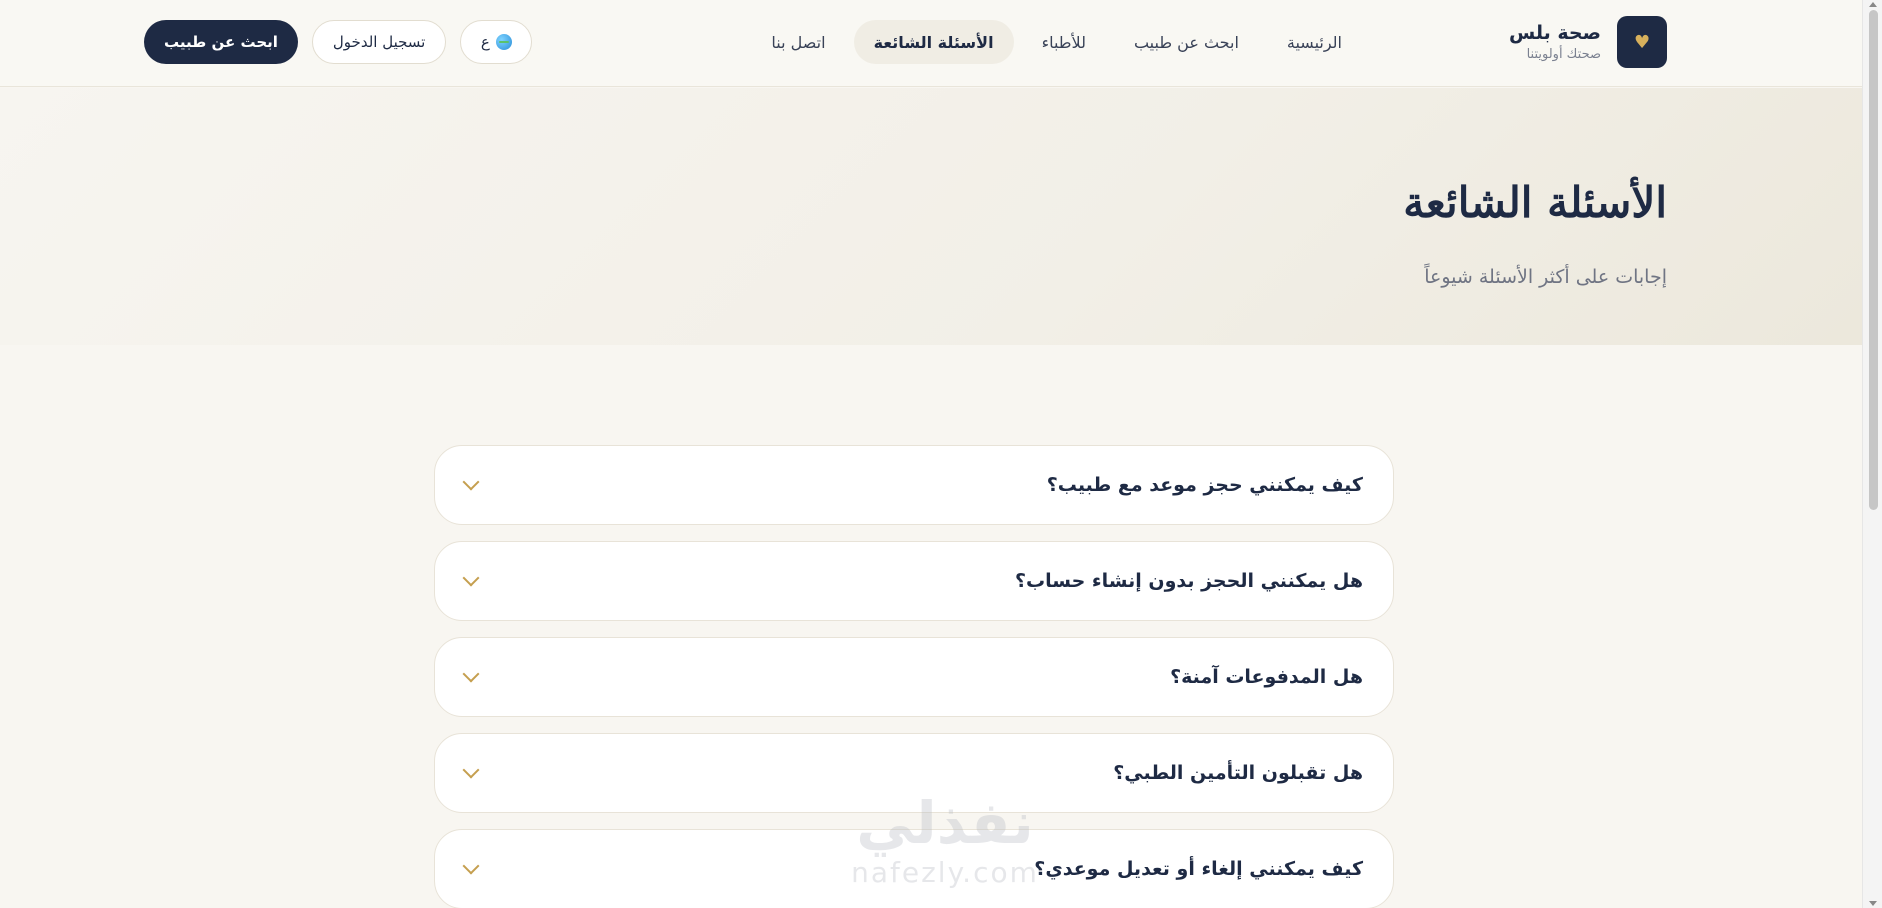  I want to click on brand-logo: ♥, so click(1642, 42).